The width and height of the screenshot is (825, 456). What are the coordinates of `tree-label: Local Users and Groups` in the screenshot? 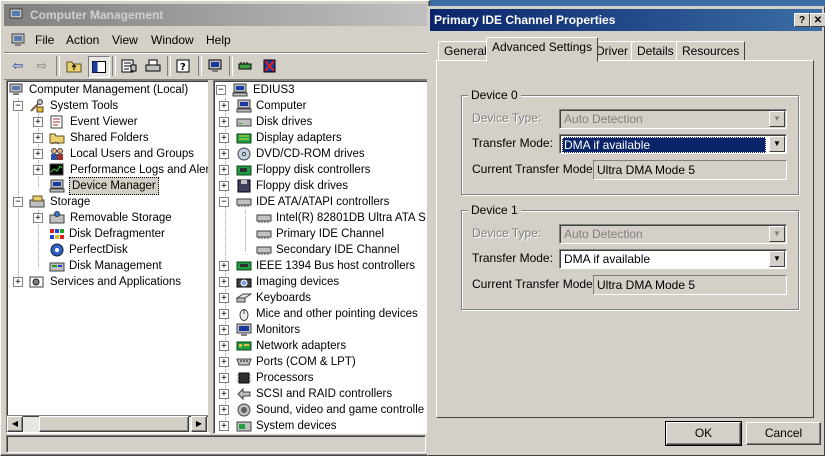 It's located at (132, 154).